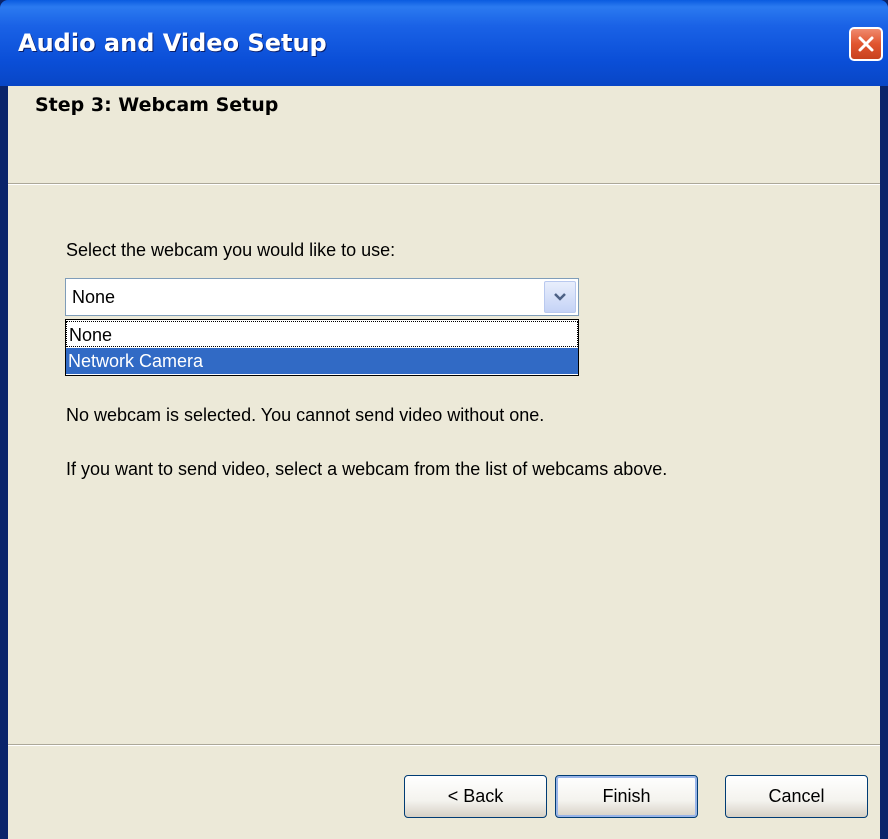 This screenshot has width=888, height=839. I want to click on webcam-select-value: None, so click(94, 297).